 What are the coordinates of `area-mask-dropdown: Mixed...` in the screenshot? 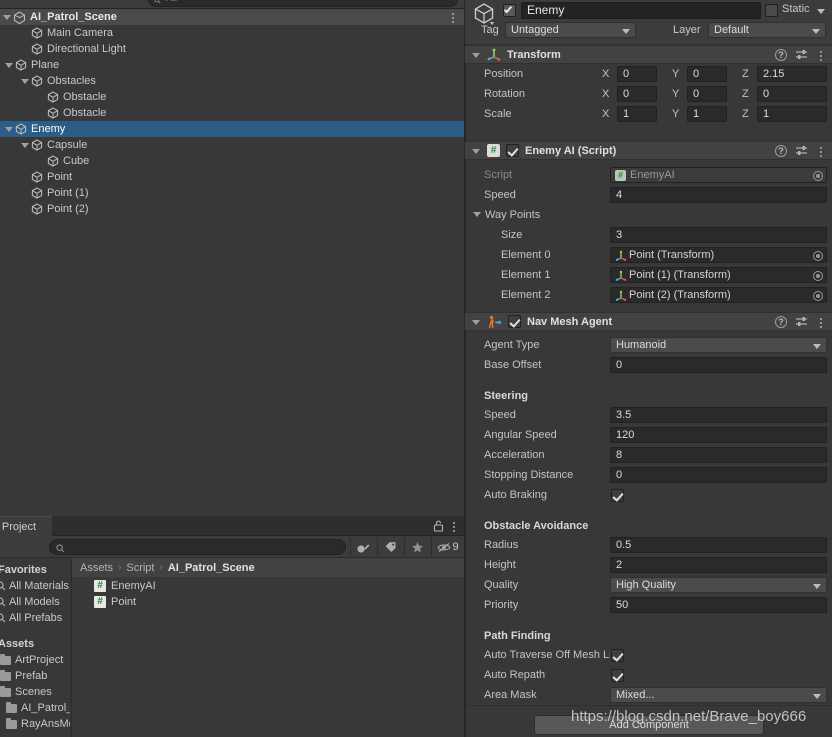 It's located at (718, 695).